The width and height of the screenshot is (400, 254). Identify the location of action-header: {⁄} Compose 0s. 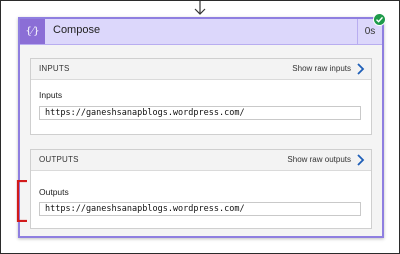
(203, 29).